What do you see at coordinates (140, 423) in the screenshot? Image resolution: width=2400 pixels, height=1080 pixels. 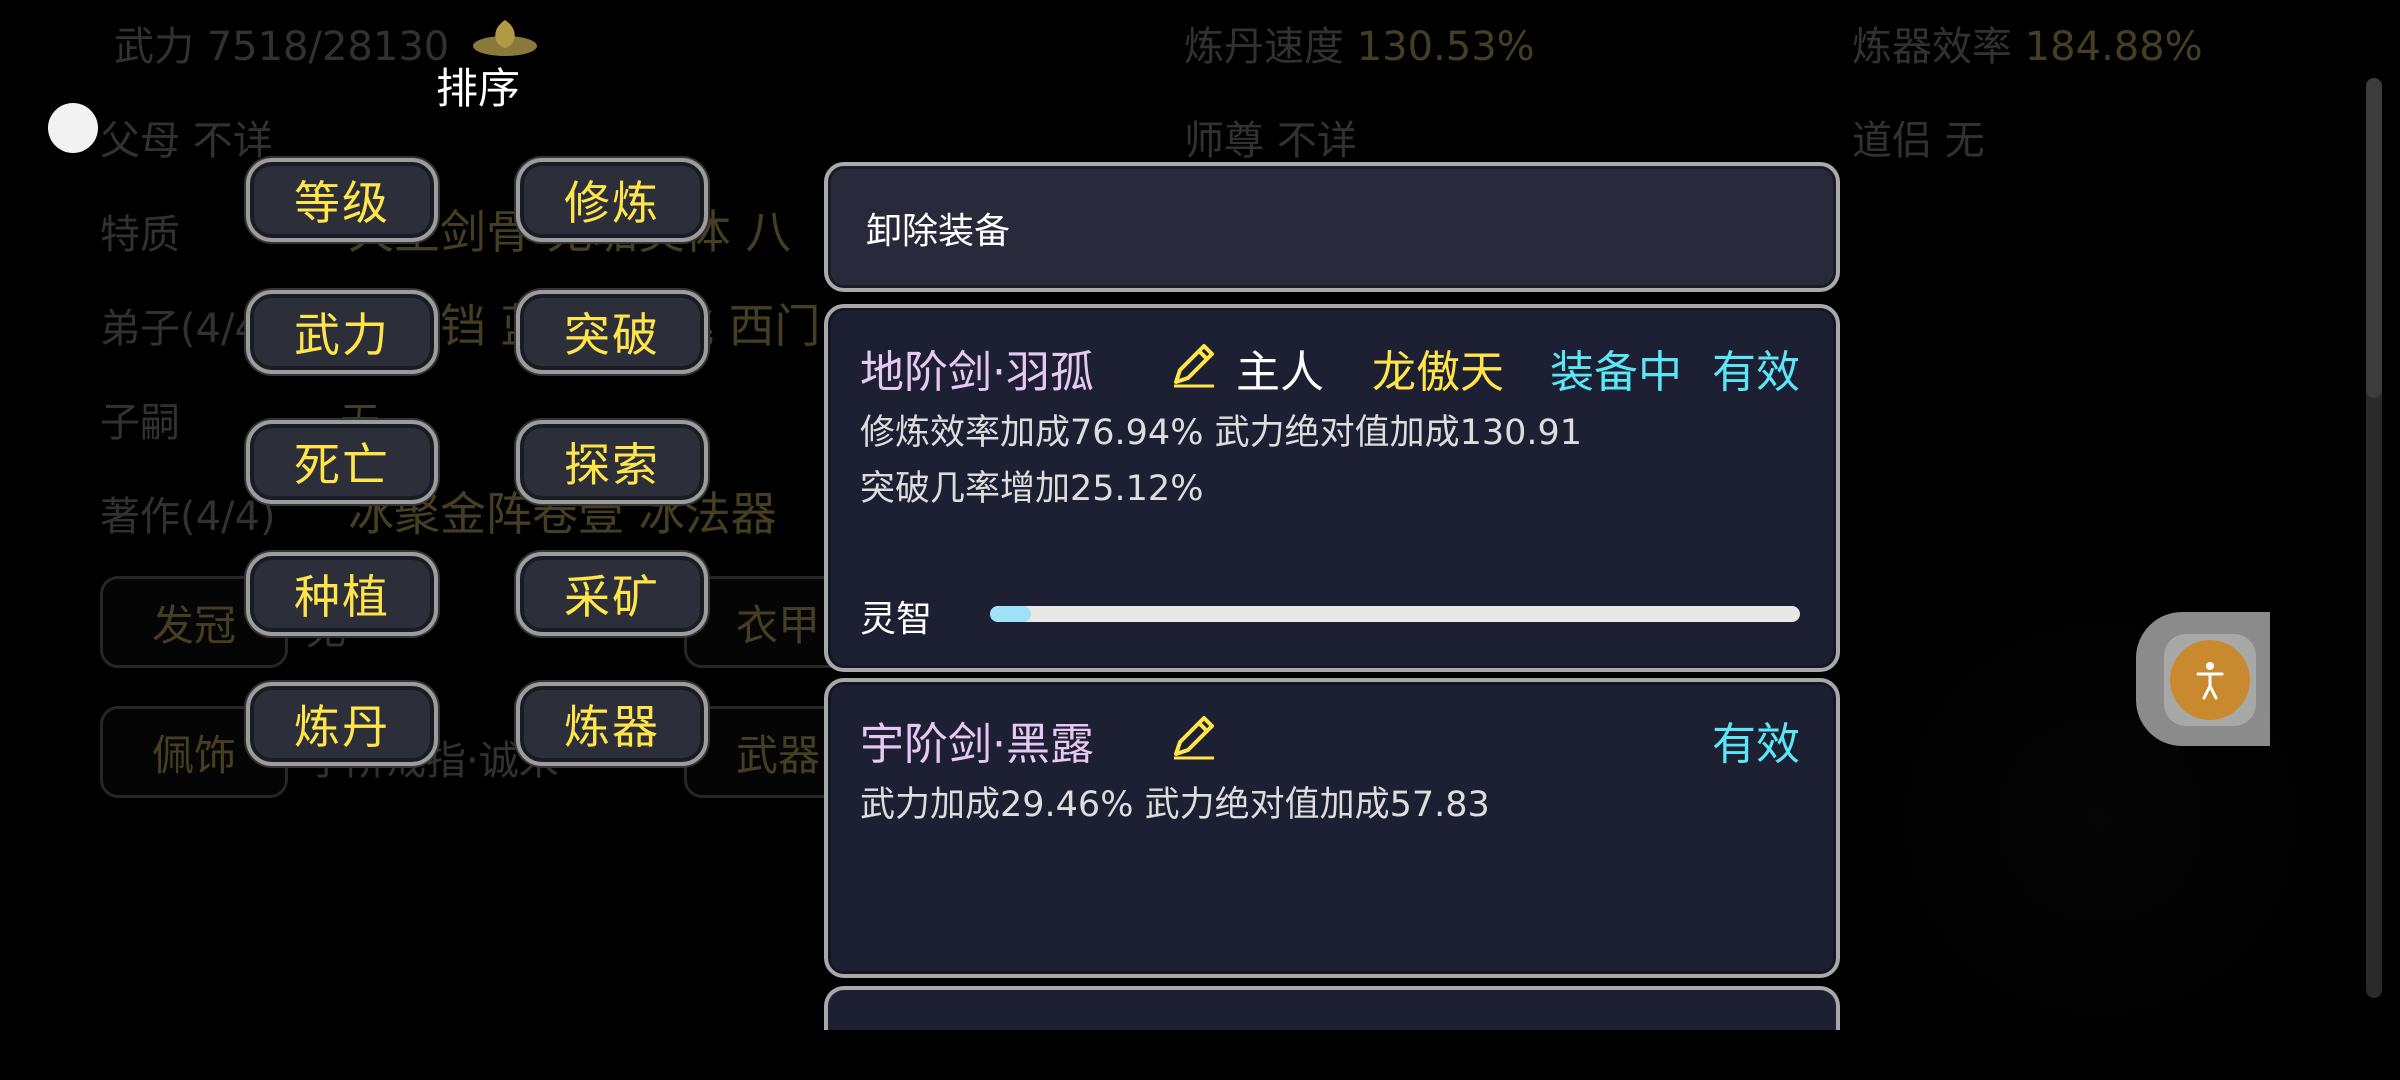 I see `offspring-label: 子嗣` at bounding box center [140, 423].